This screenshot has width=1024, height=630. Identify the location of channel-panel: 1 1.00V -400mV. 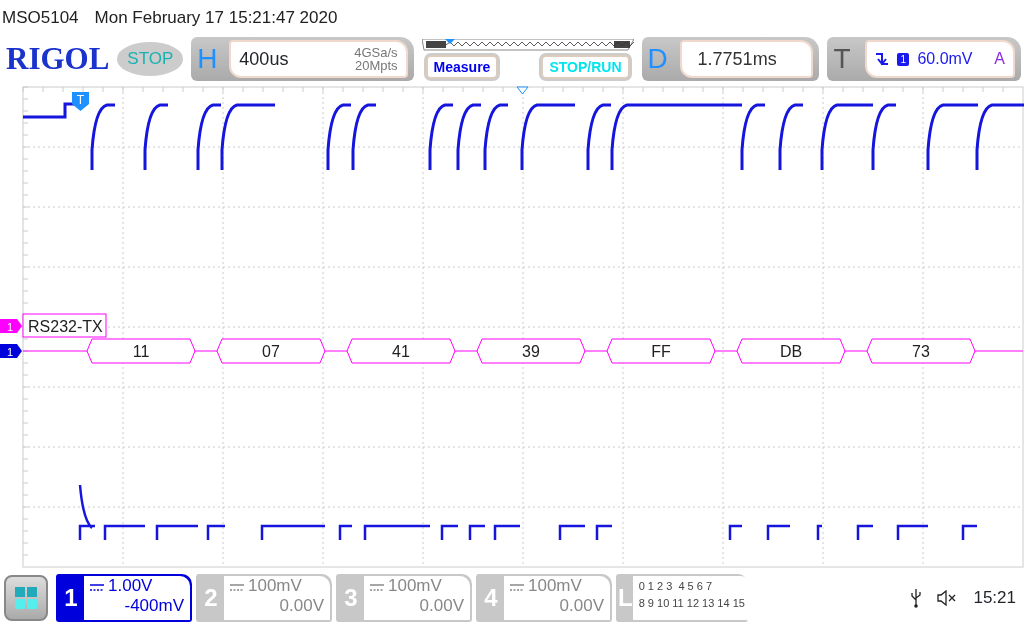
(124, 598).